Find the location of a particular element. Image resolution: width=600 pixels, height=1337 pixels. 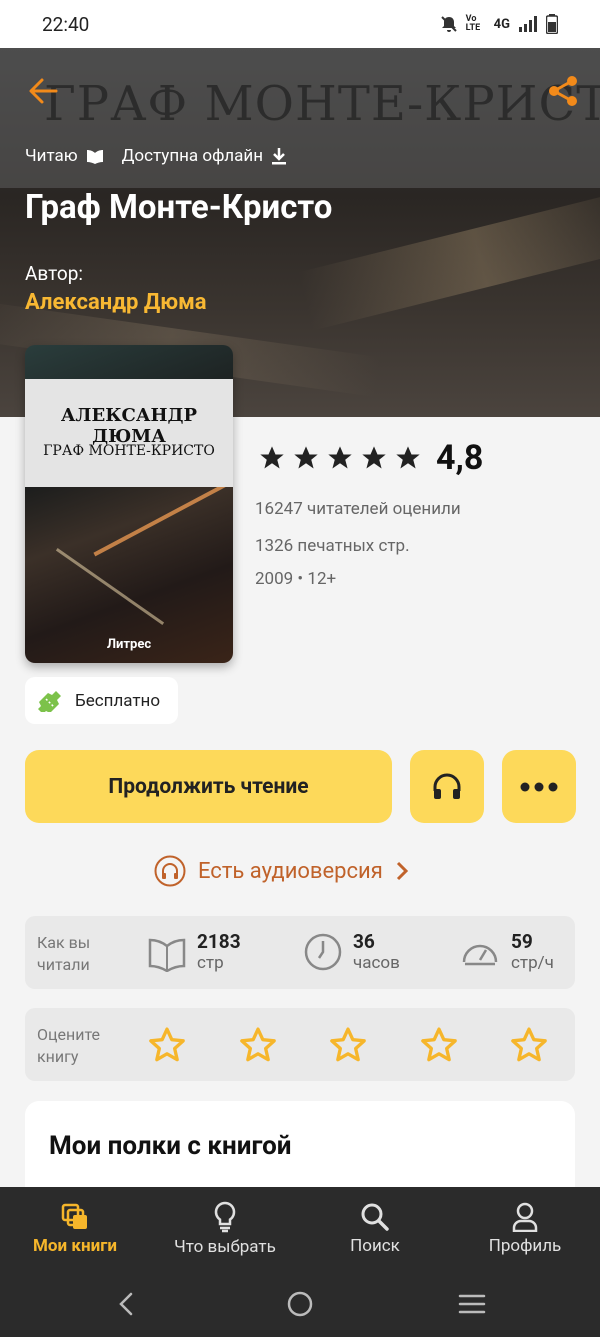

tab-my-books-label: Мои книги is located at coordinates (75, 1246).